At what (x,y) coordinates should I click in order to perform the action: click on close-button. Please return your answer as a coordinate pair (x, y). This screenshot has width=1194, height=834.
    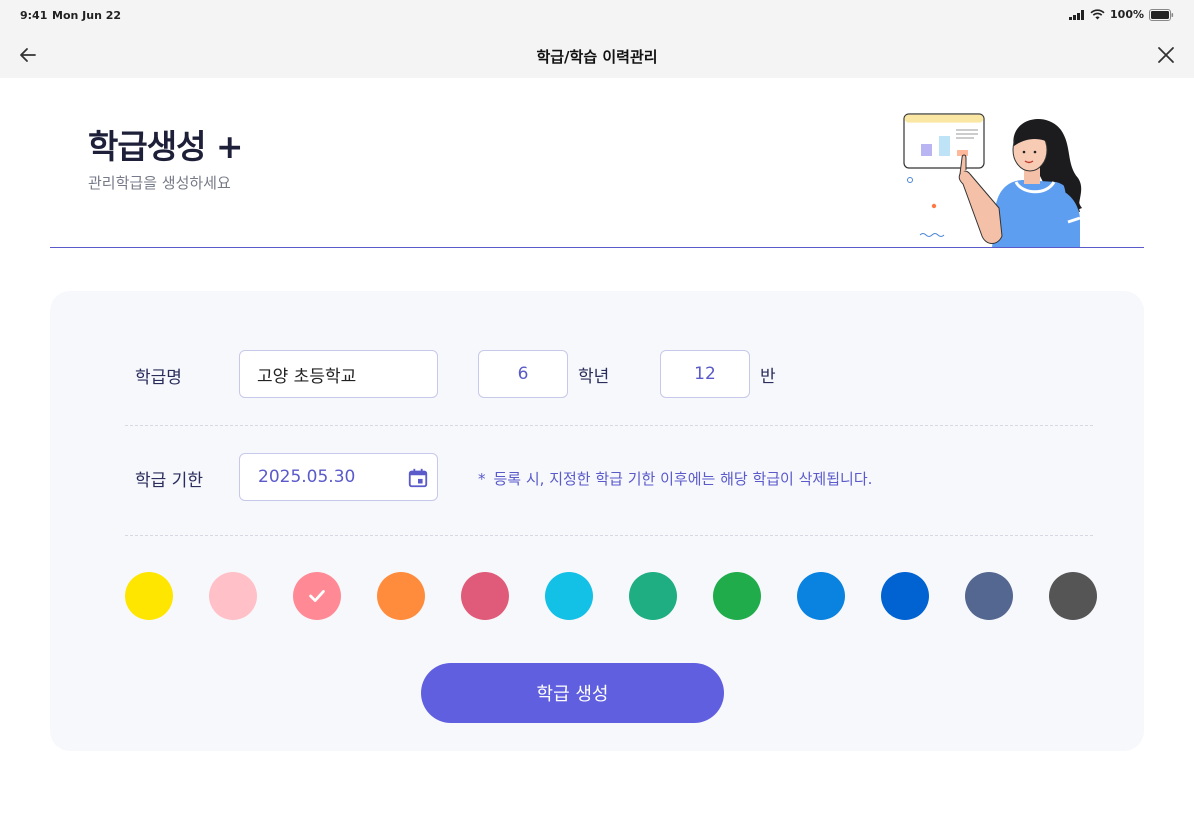
    Looking at the image, I should click on (1166, 55).